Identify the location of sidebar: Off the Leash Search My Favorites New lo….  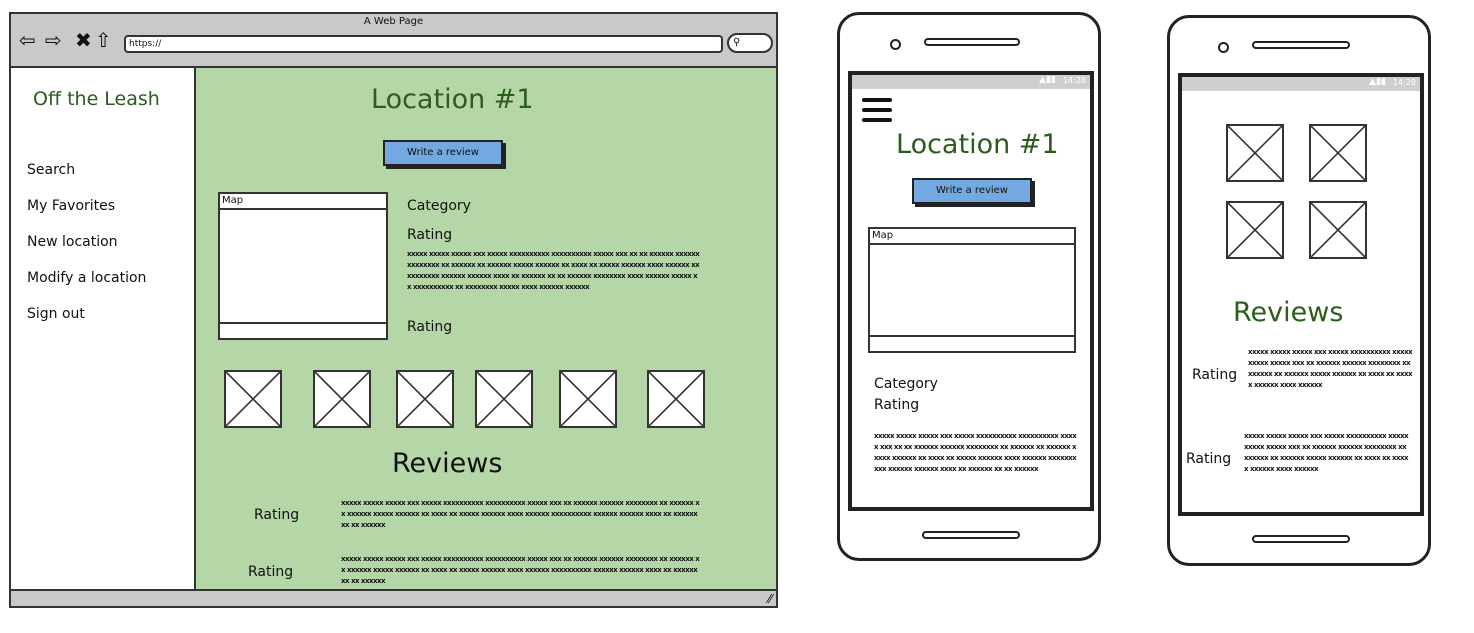
(103, 330).